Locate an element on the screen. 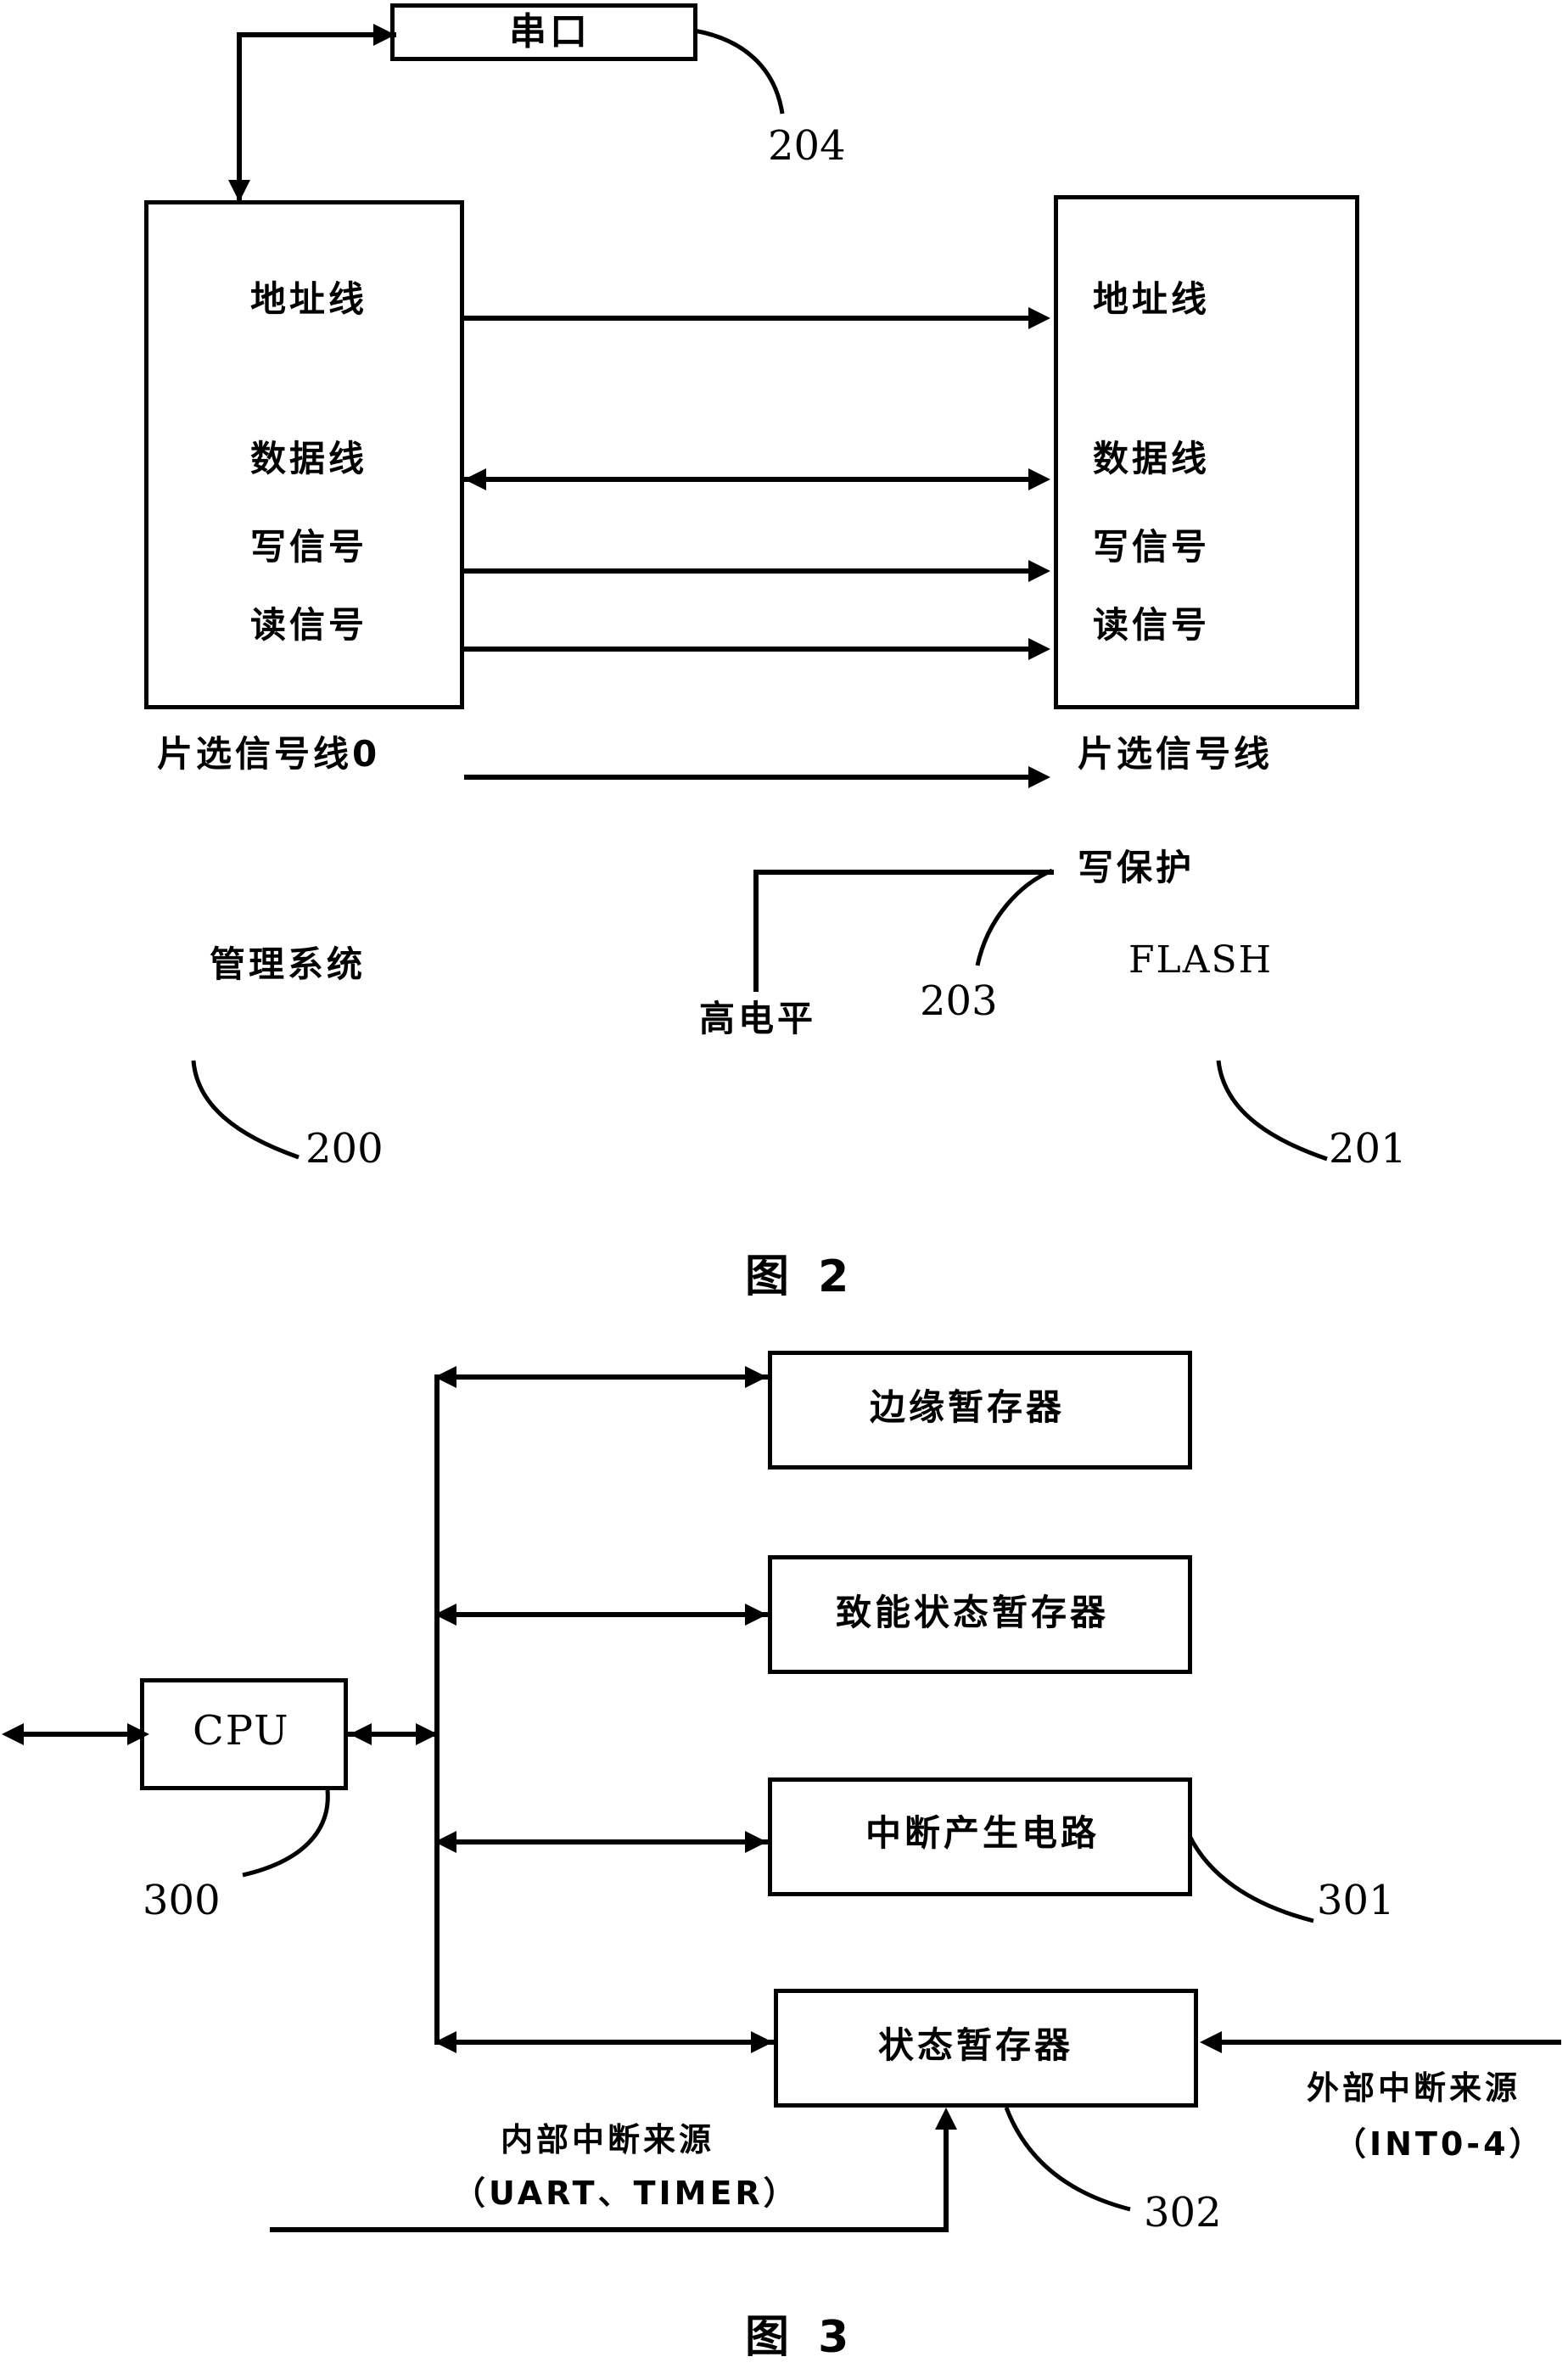 This screenshot has height=2368, width=1568. internal-interrupt-arrowhead is located at coordinates (946, 2119).